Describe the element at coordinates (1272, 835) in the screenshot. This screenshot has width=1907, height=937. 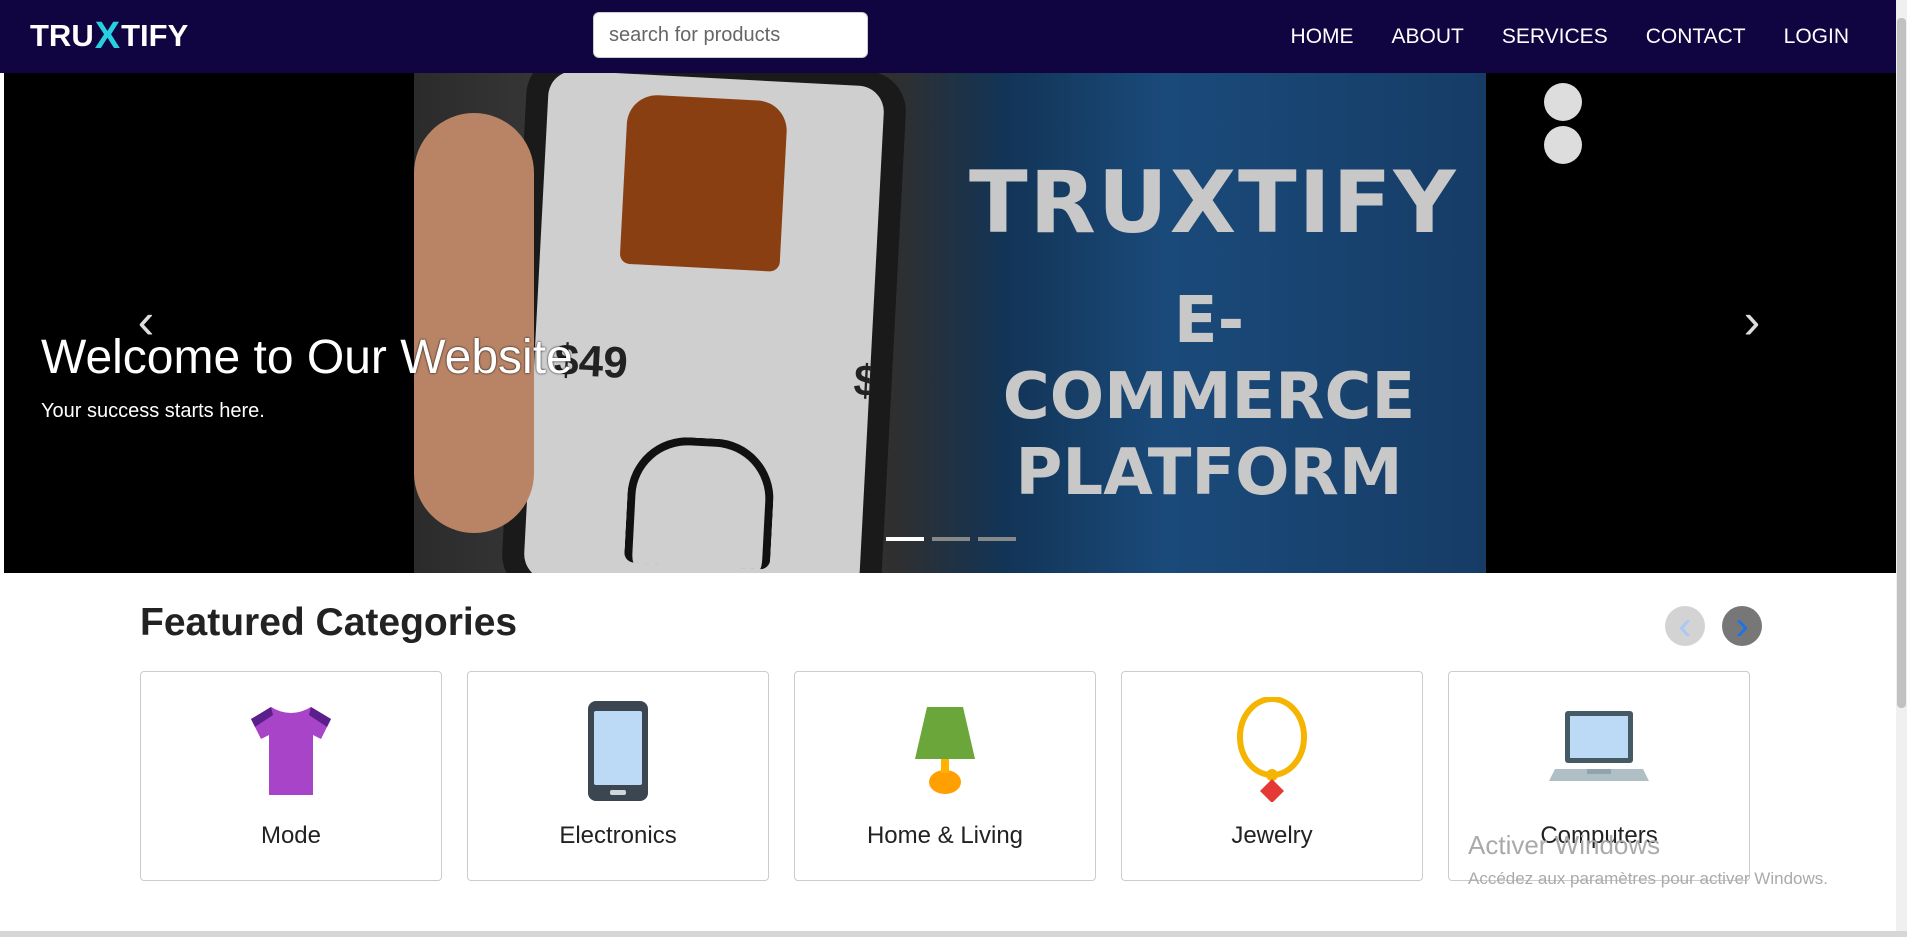
I see `category-label: Jewelry` at that location.